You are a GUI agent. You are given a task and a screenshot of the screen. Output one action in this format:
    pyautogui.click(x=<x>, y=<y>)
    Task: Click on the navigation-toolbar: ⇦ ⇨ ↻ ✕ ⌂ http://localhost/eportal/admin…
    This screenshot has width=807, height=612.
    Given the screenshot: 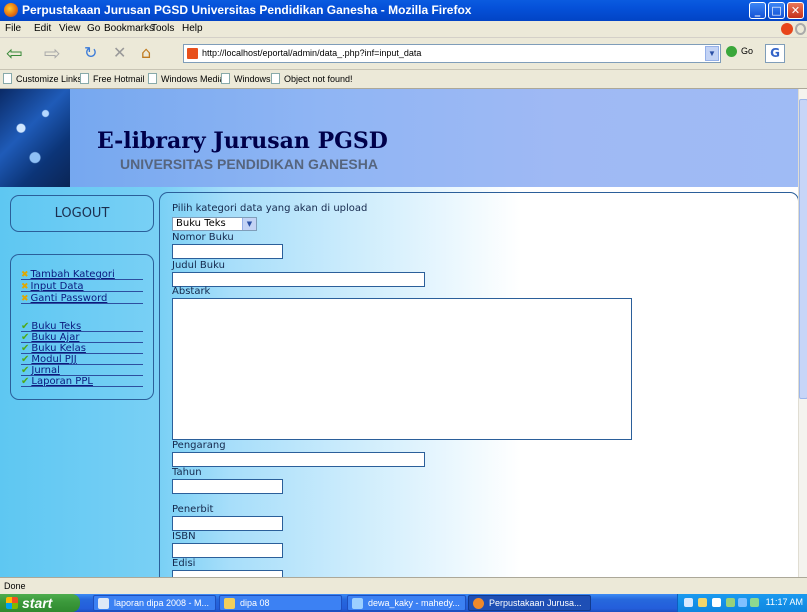 What is the action you would take?
    pyautogui.click(x=403, y=54)
    